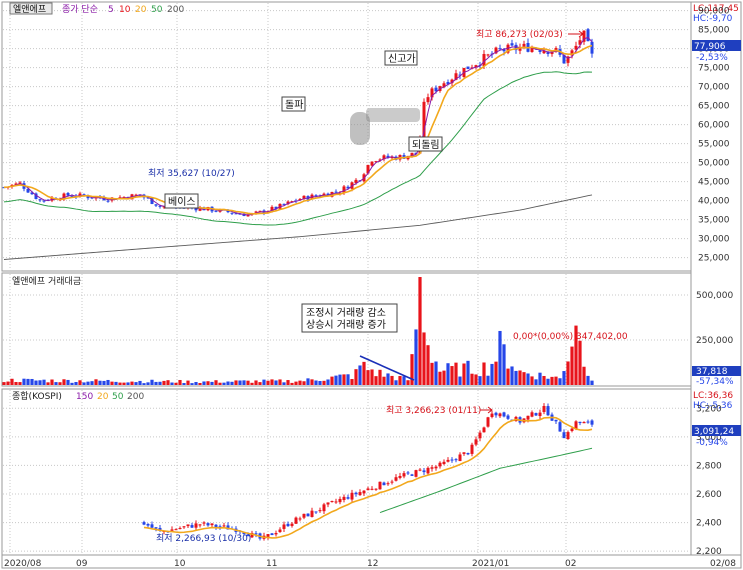 This screenshot has width=743, height=570. Describe the element at coordinates (23, 564) in the screenshot. I see `x-axis-label: 2020/08` at that location.